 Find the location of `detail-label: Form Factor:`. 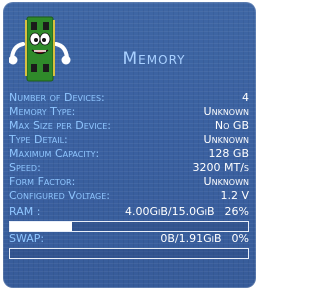

detail-label: Form Factor: is located at coordinates (42, 181).